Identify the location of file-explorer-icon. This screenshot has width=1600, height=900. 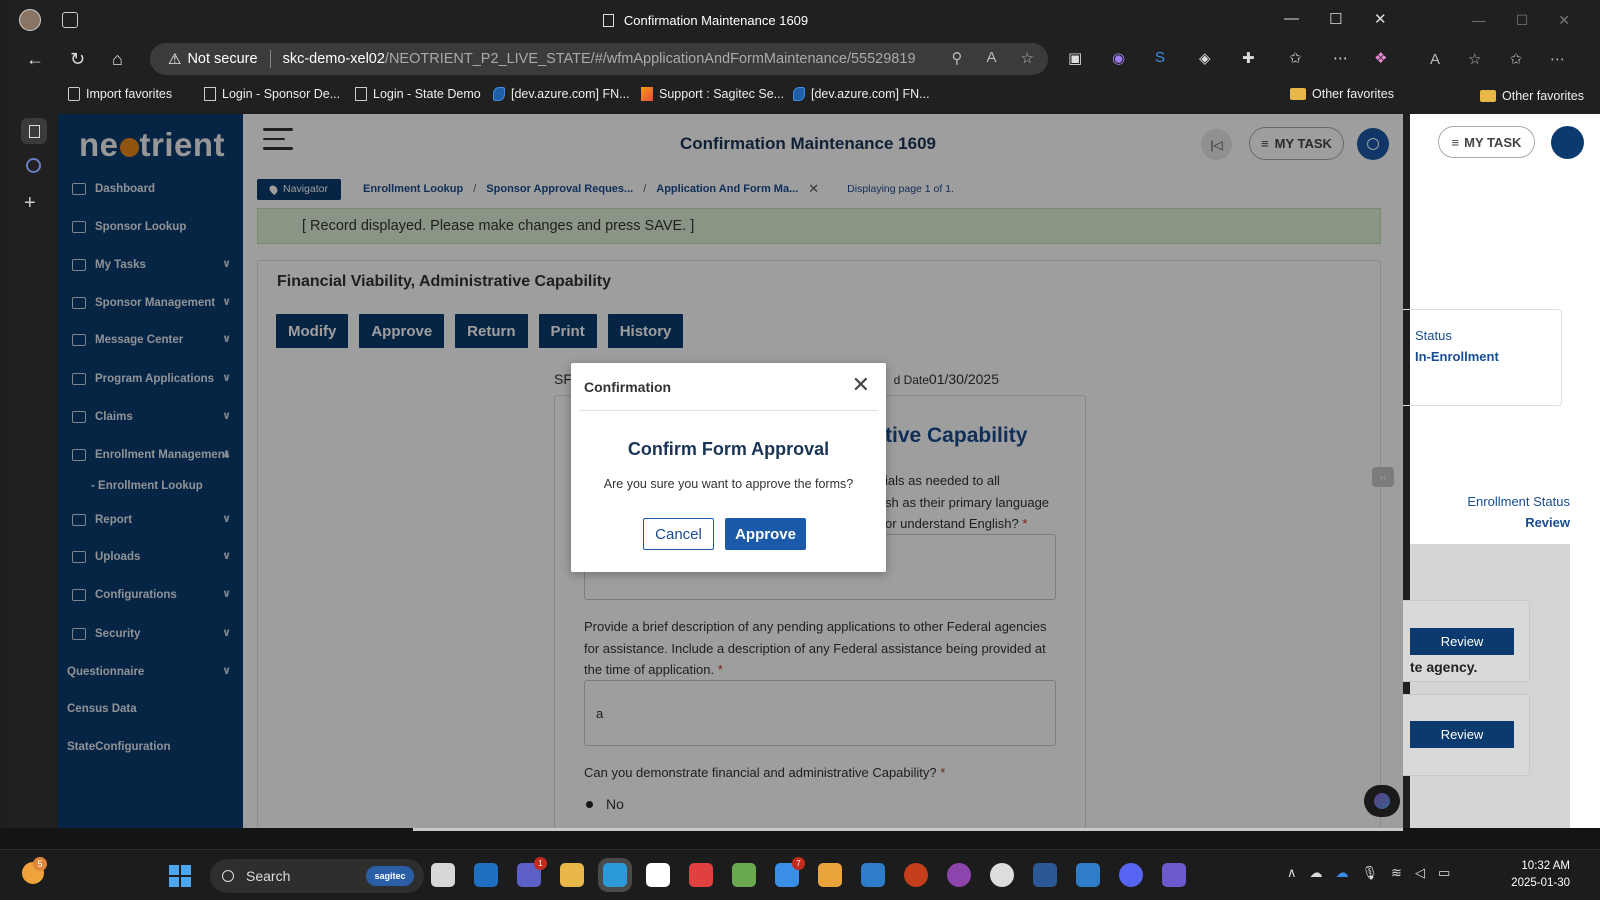
(572, 875).